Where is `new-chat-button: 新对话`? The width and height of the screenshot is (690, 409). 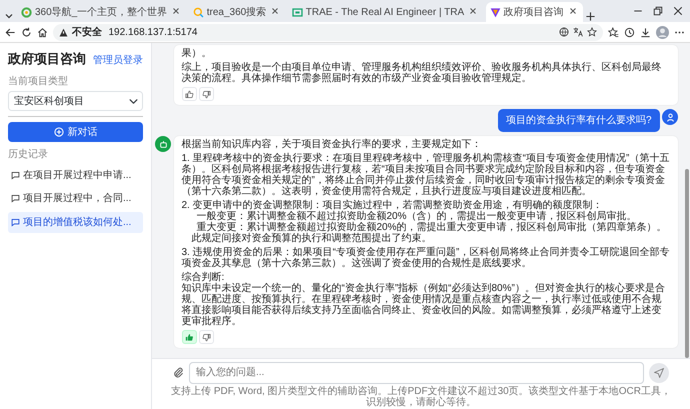
new-chat-button: 新对话 is located at coordinates (75, 132).